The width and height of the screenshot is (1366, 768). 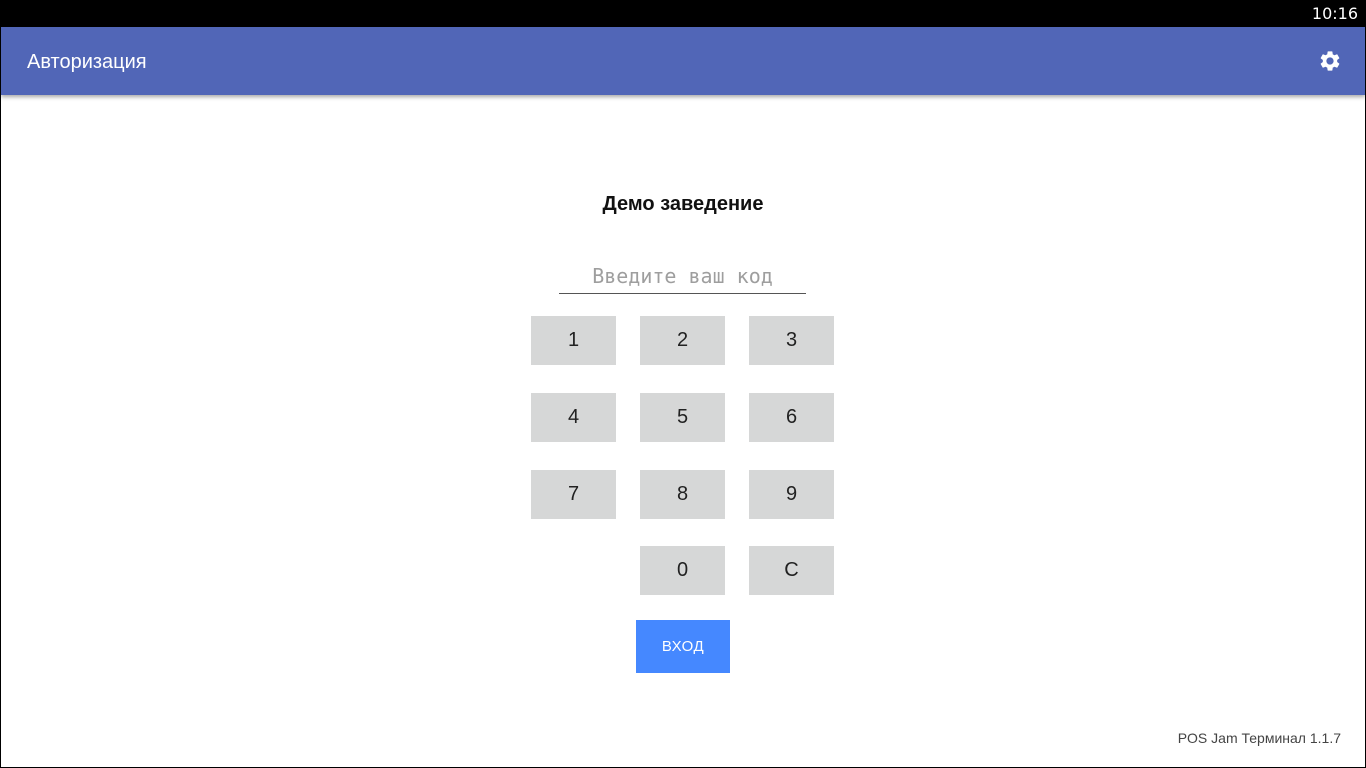 I want to click on key-6: 6, so click(x=791, y=417).